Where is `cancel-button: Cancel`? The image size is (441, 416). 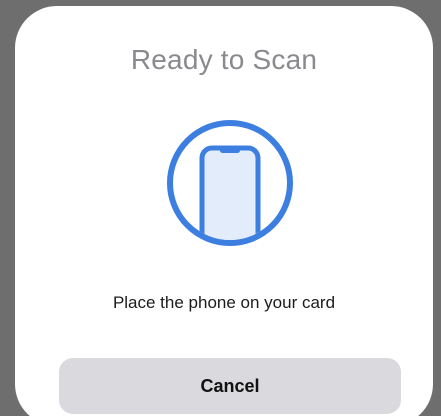
cancel-button: Cancel is located at coordinates (230, 386).